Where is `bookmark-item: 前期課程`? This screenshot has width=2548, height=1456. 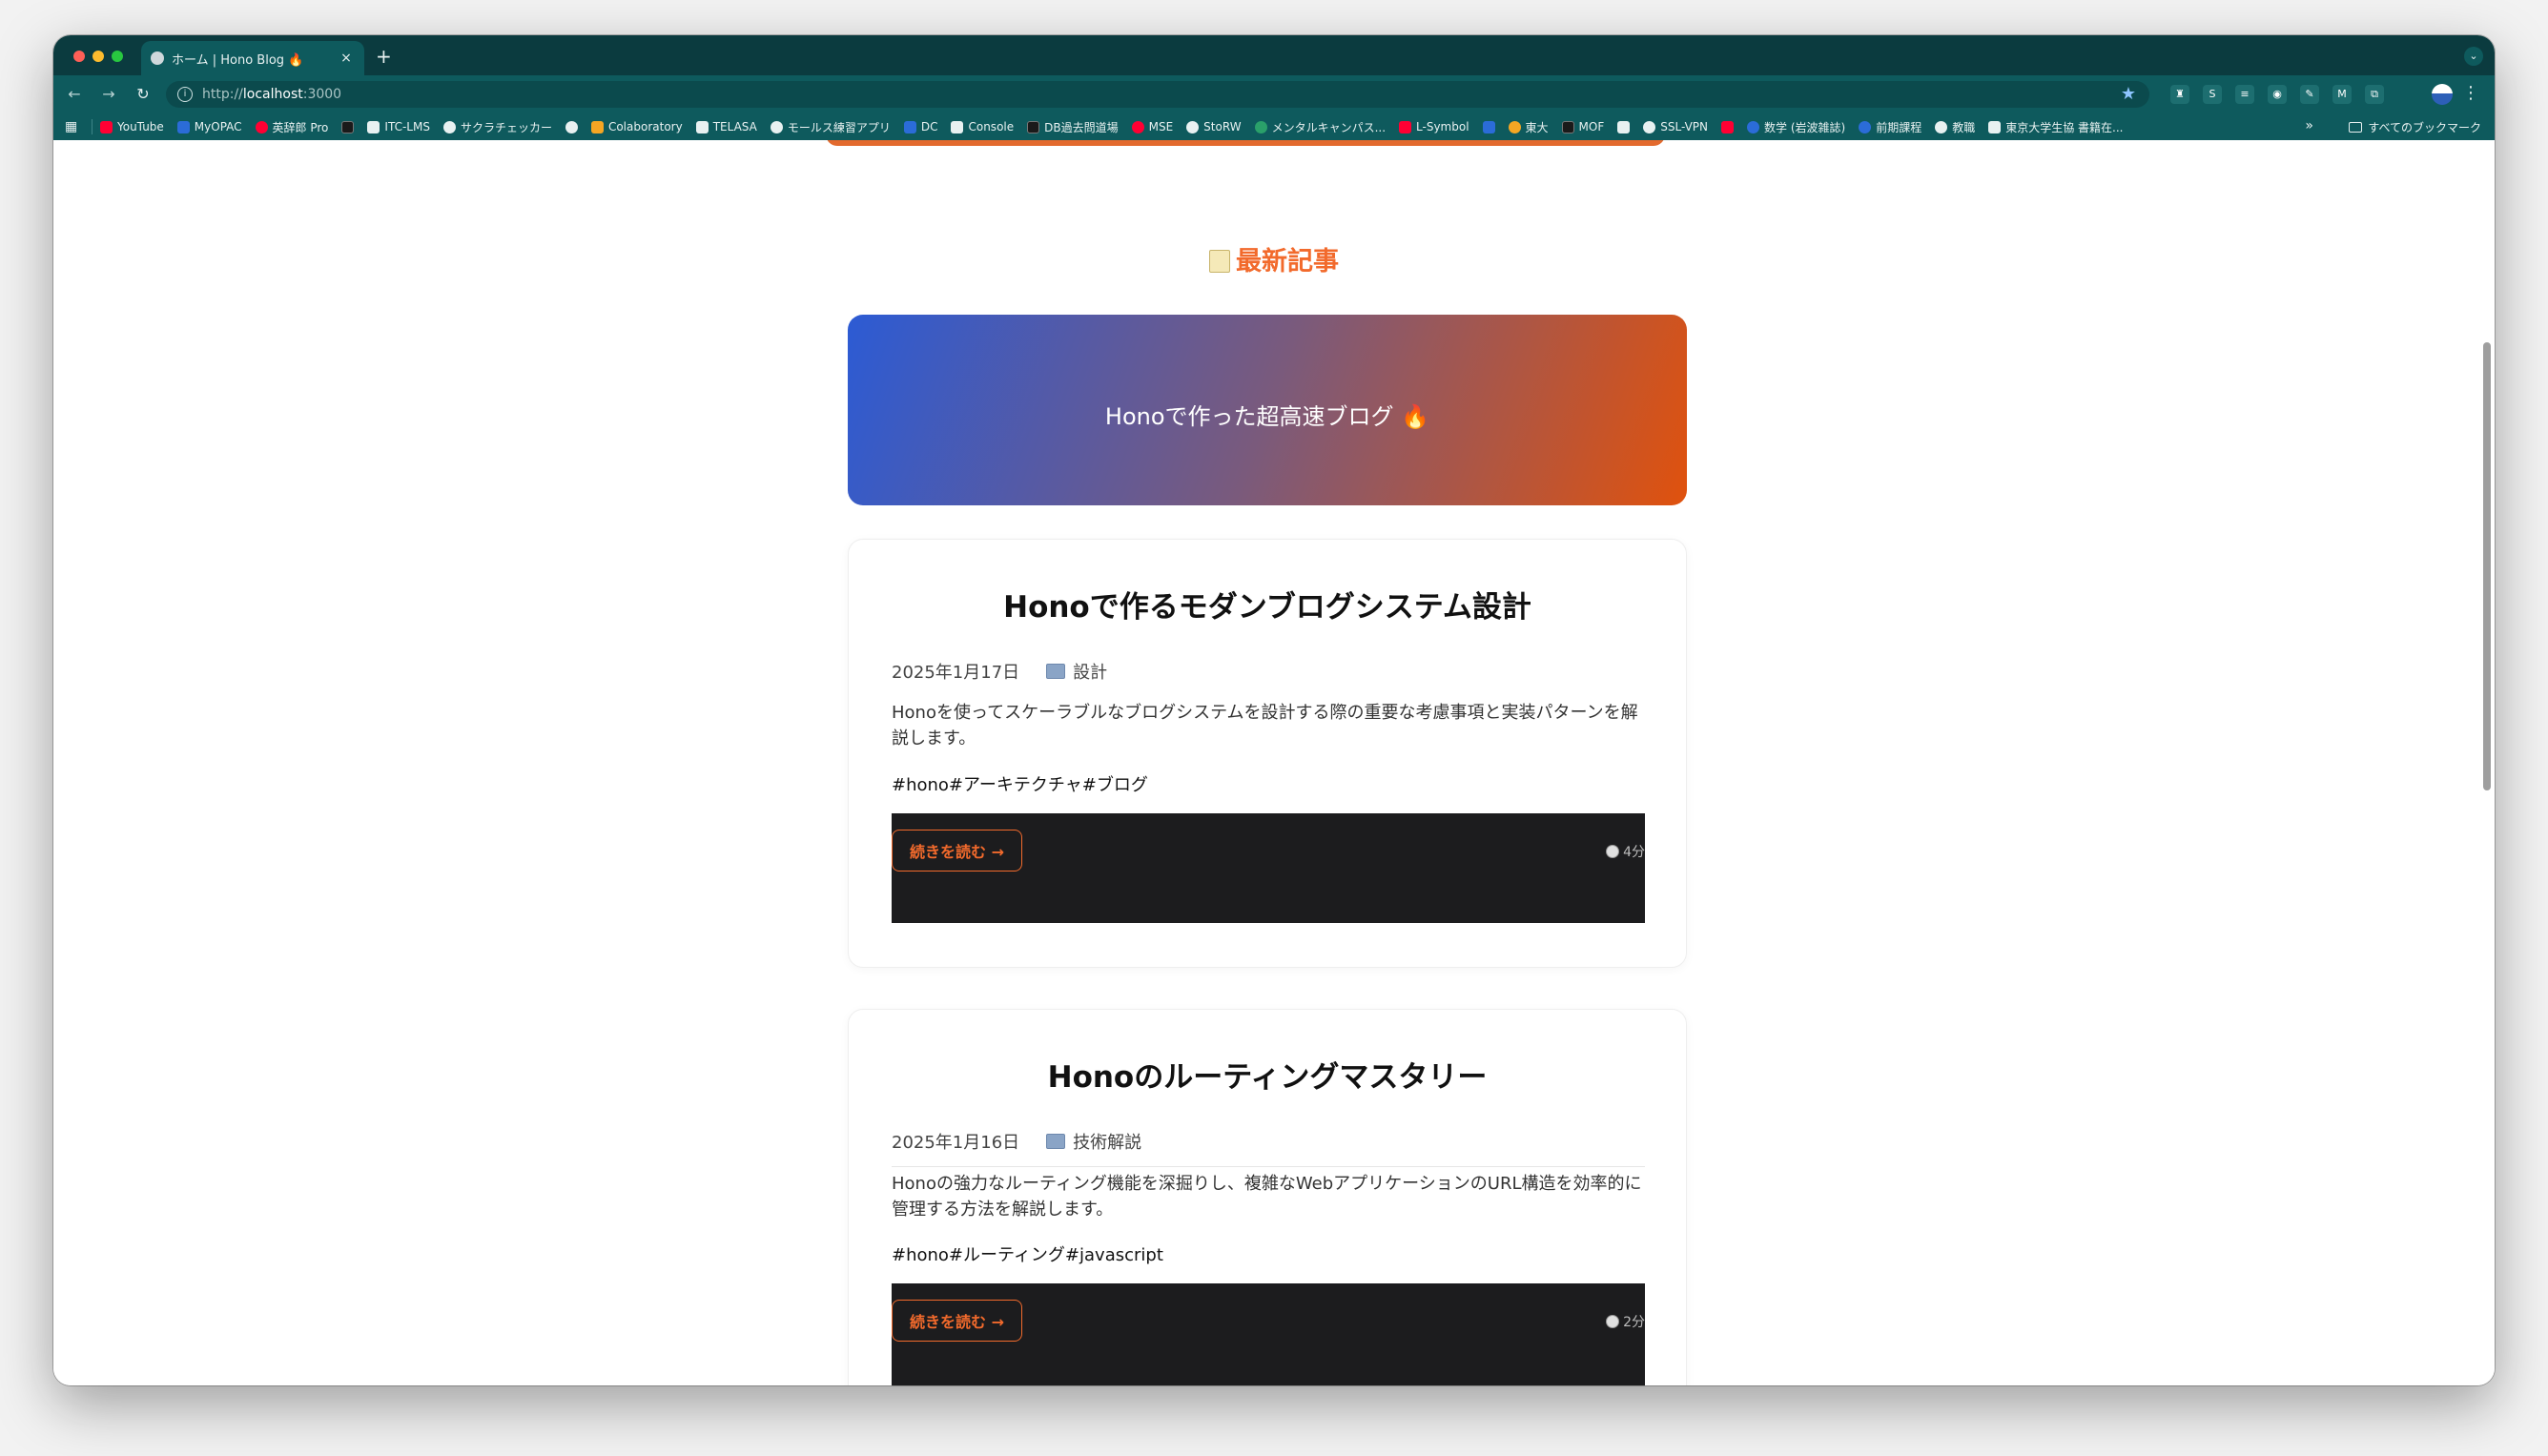
bookmark-item: 前期課程 is located at coordinates (1890, 127).